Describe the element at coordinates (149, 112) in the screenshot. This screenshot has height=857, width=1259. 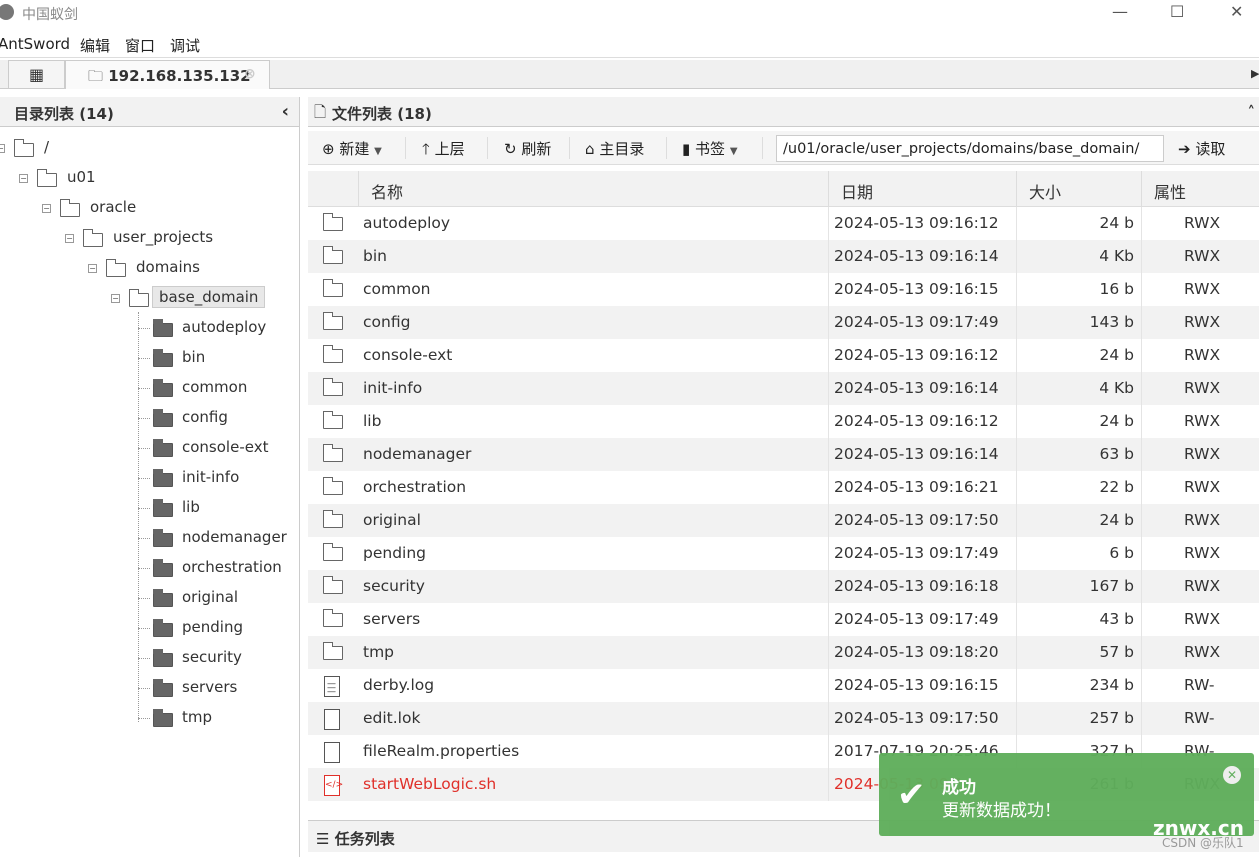
I see `directory-panel-header: 目录列表 (14) ‹` at that location.